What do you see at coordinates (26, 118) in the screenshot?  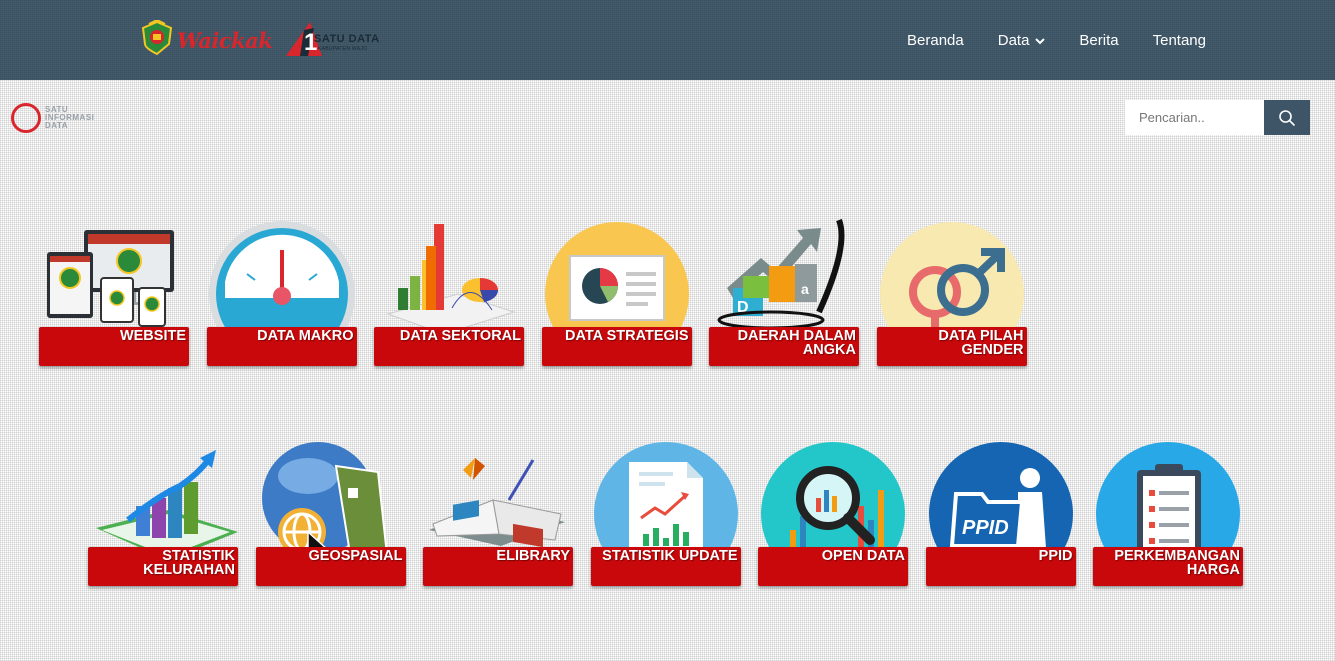 I see `red-ring-icon` at bounding box center [26, 118].